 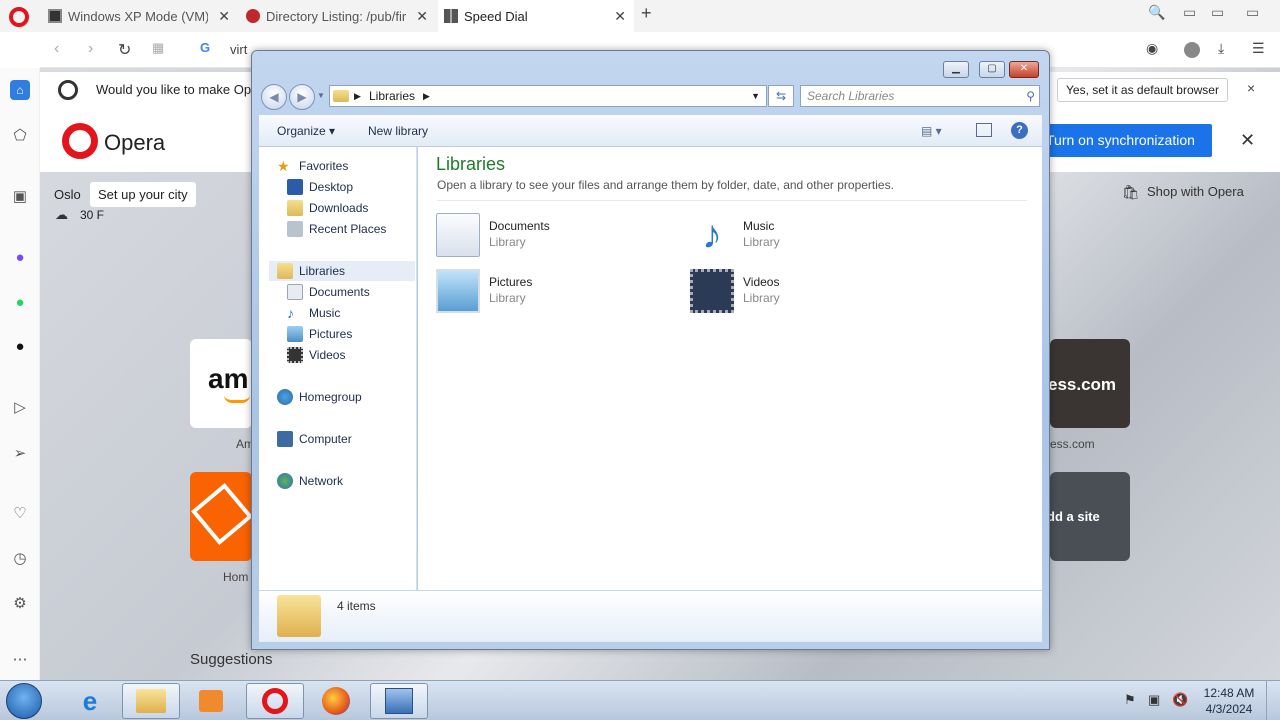 I want to click on tab-windows-xp-mode: Windows XP Mode (VM) : ! ✕, so click(x=140, y=16).